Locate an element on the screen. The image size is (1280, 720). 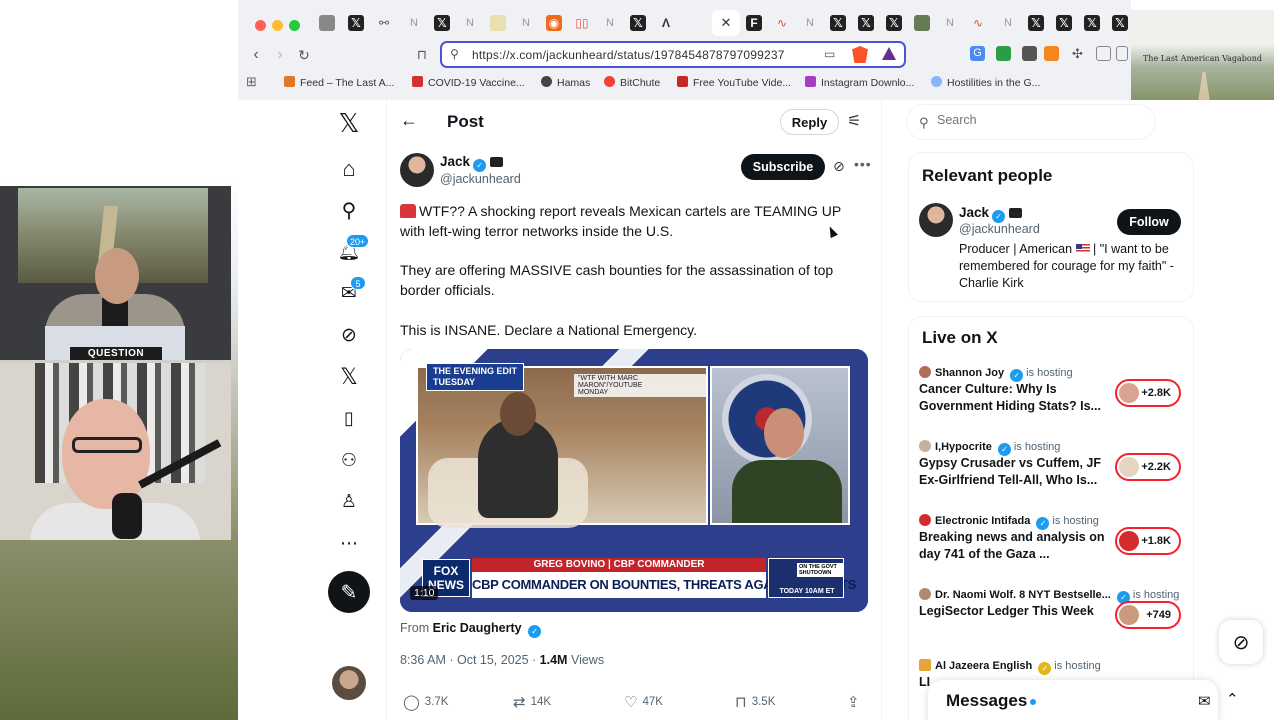
site-settings-icon: ⚲ is located at coordinates (454, 54).